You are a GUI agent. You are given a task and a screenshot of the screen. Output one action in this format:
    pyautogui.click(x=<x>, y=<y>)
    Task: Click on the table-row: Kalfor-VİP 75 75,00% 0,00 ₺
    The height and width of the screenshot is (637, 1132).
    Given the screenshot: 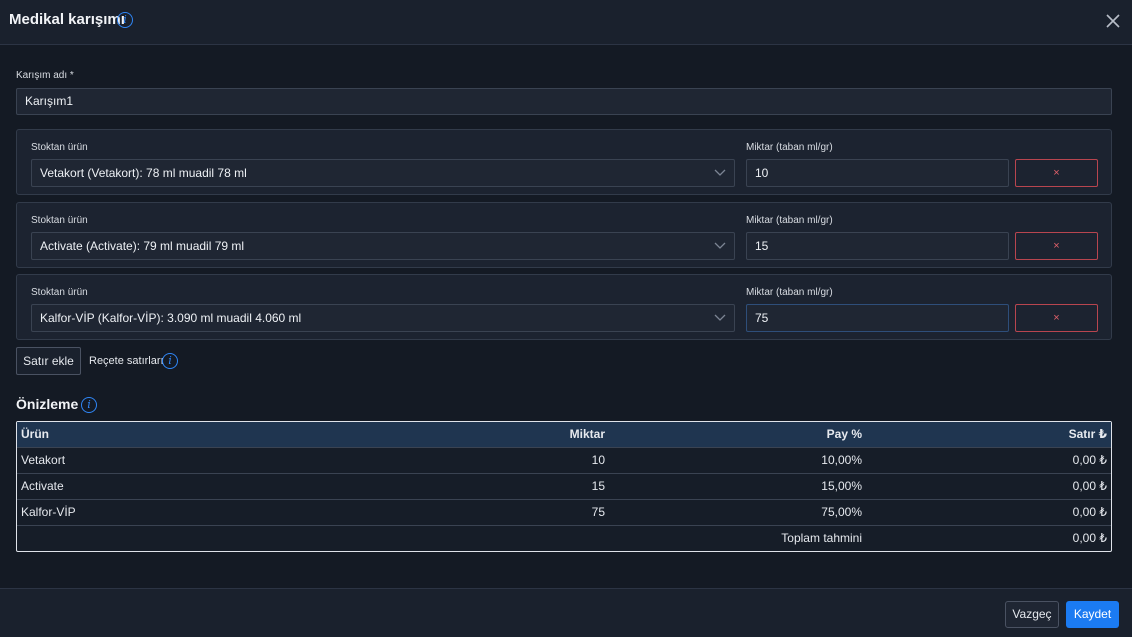 What is the action you would take?
    pyautogui.click(x=564, y=513)
    